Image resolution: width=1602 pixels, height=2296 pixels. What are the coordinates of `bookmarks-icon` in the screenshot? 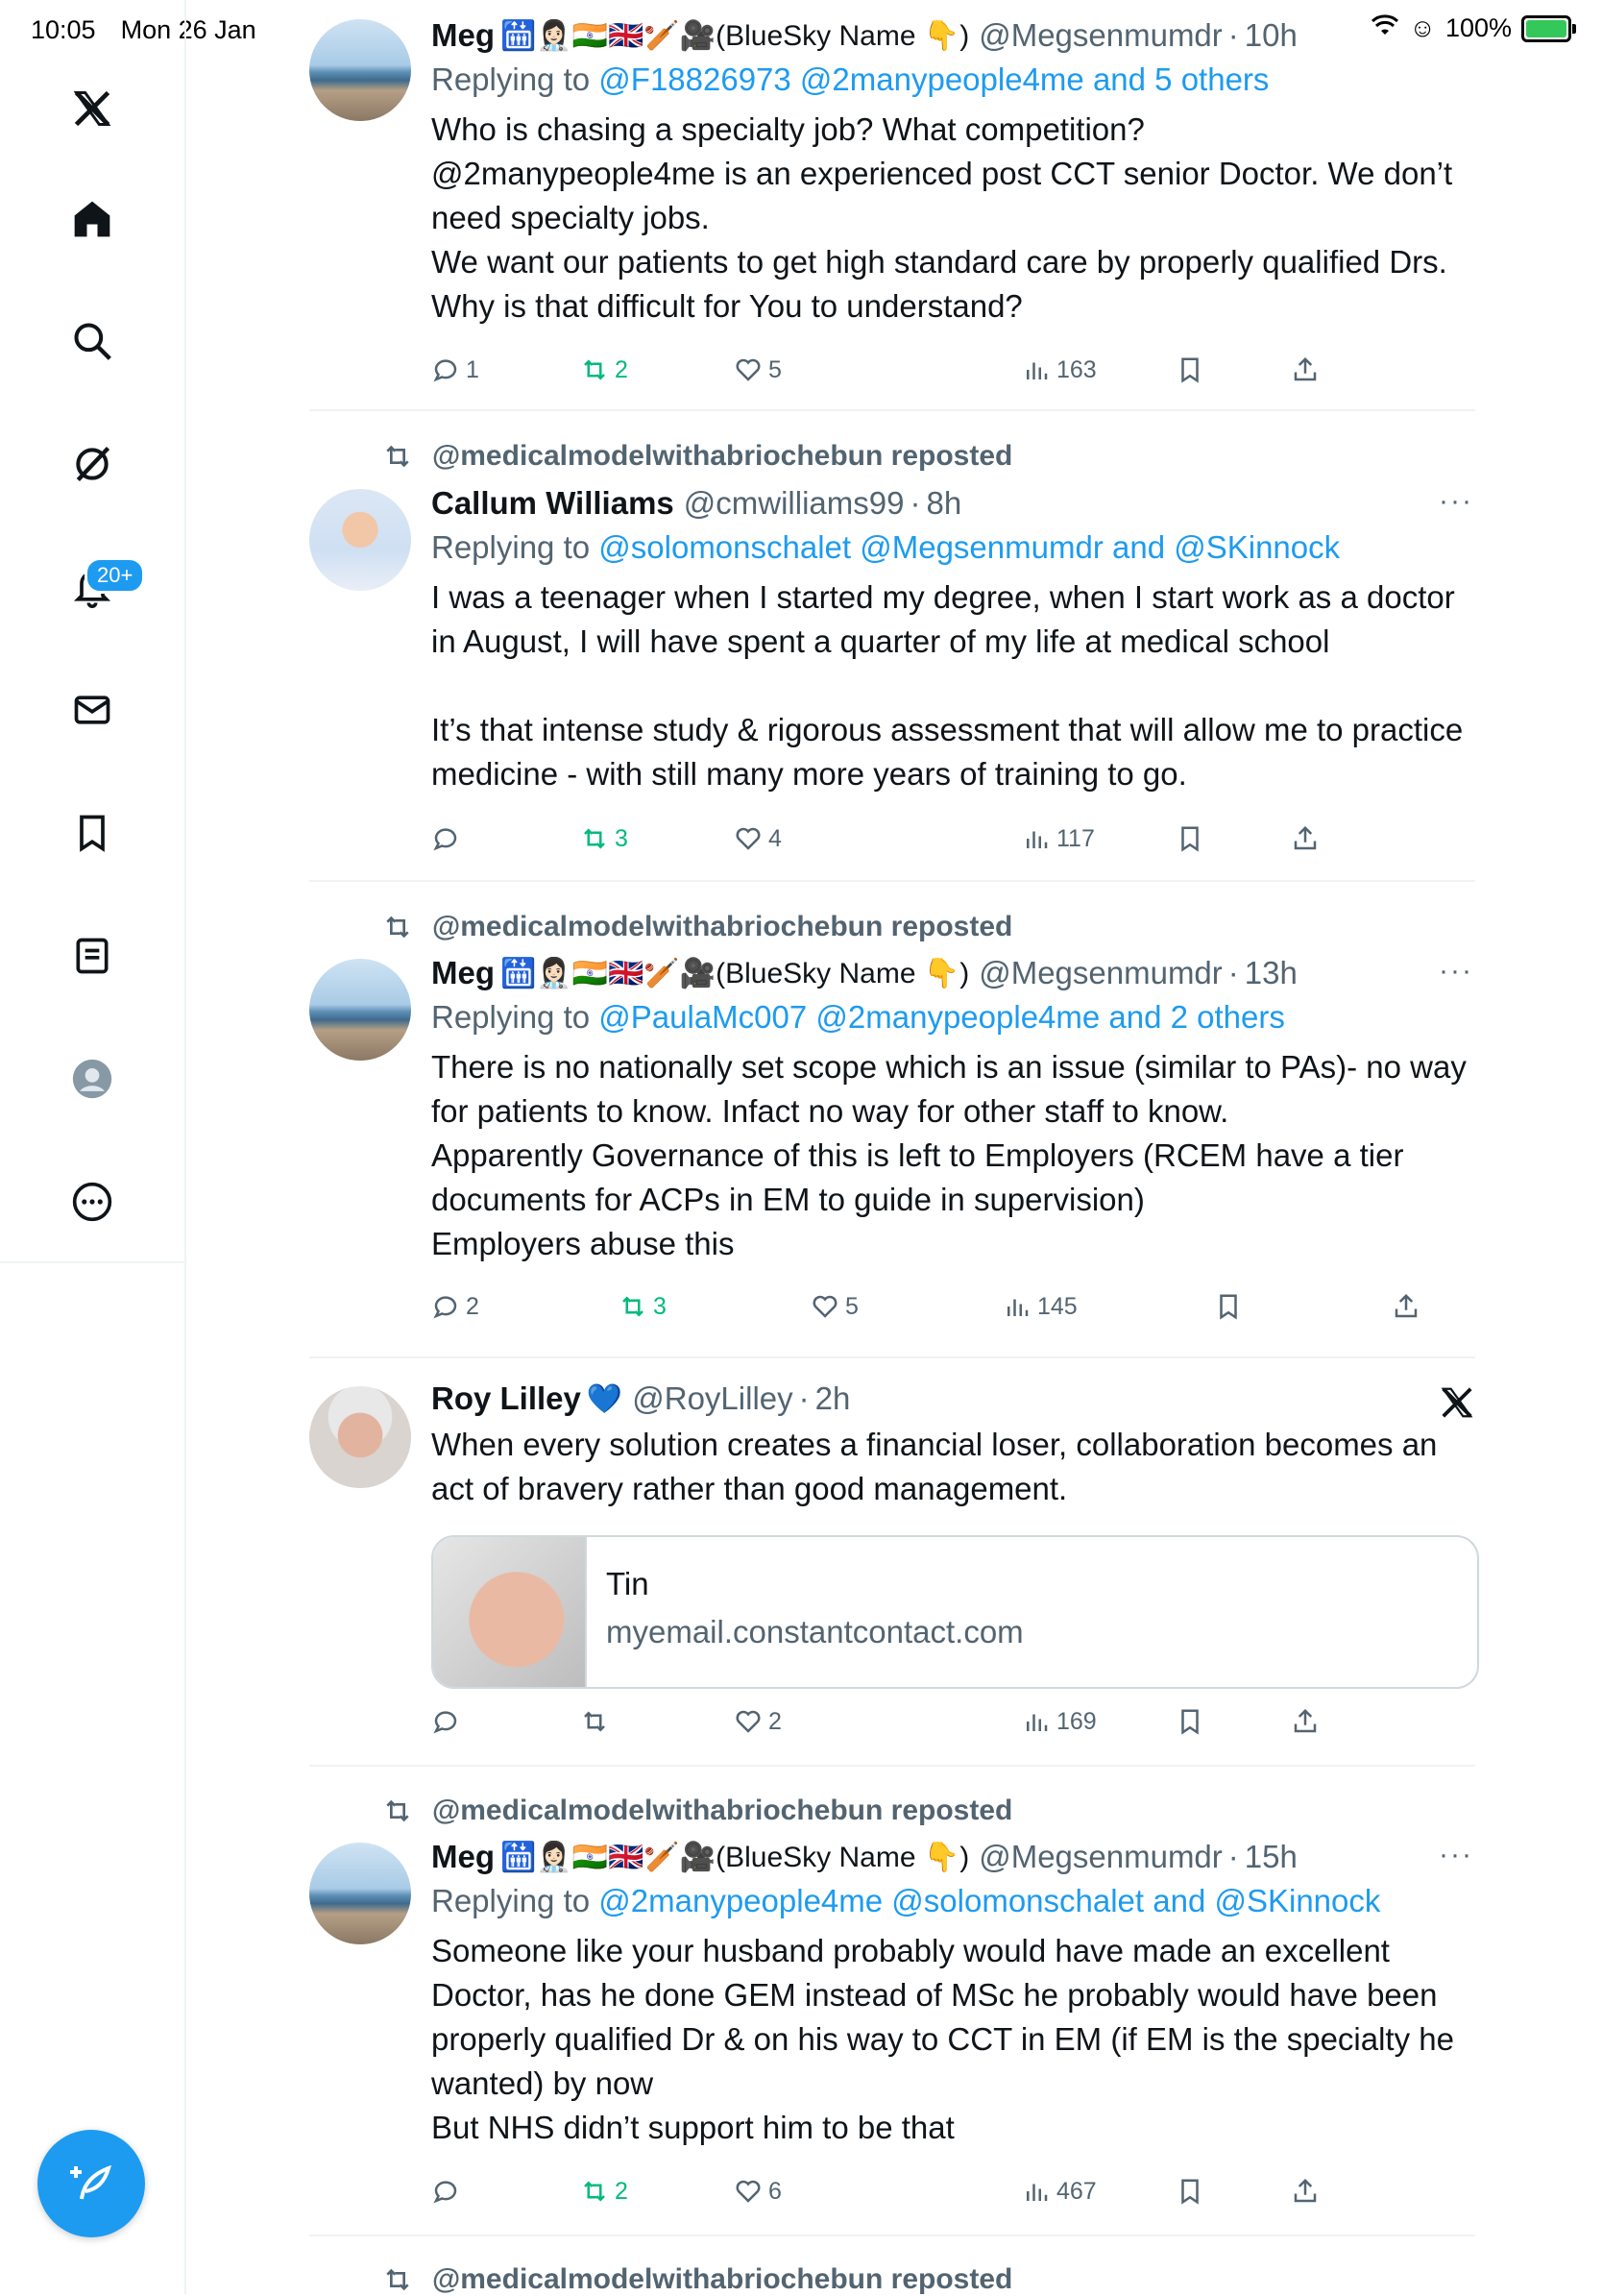 It's located at (92, 833).